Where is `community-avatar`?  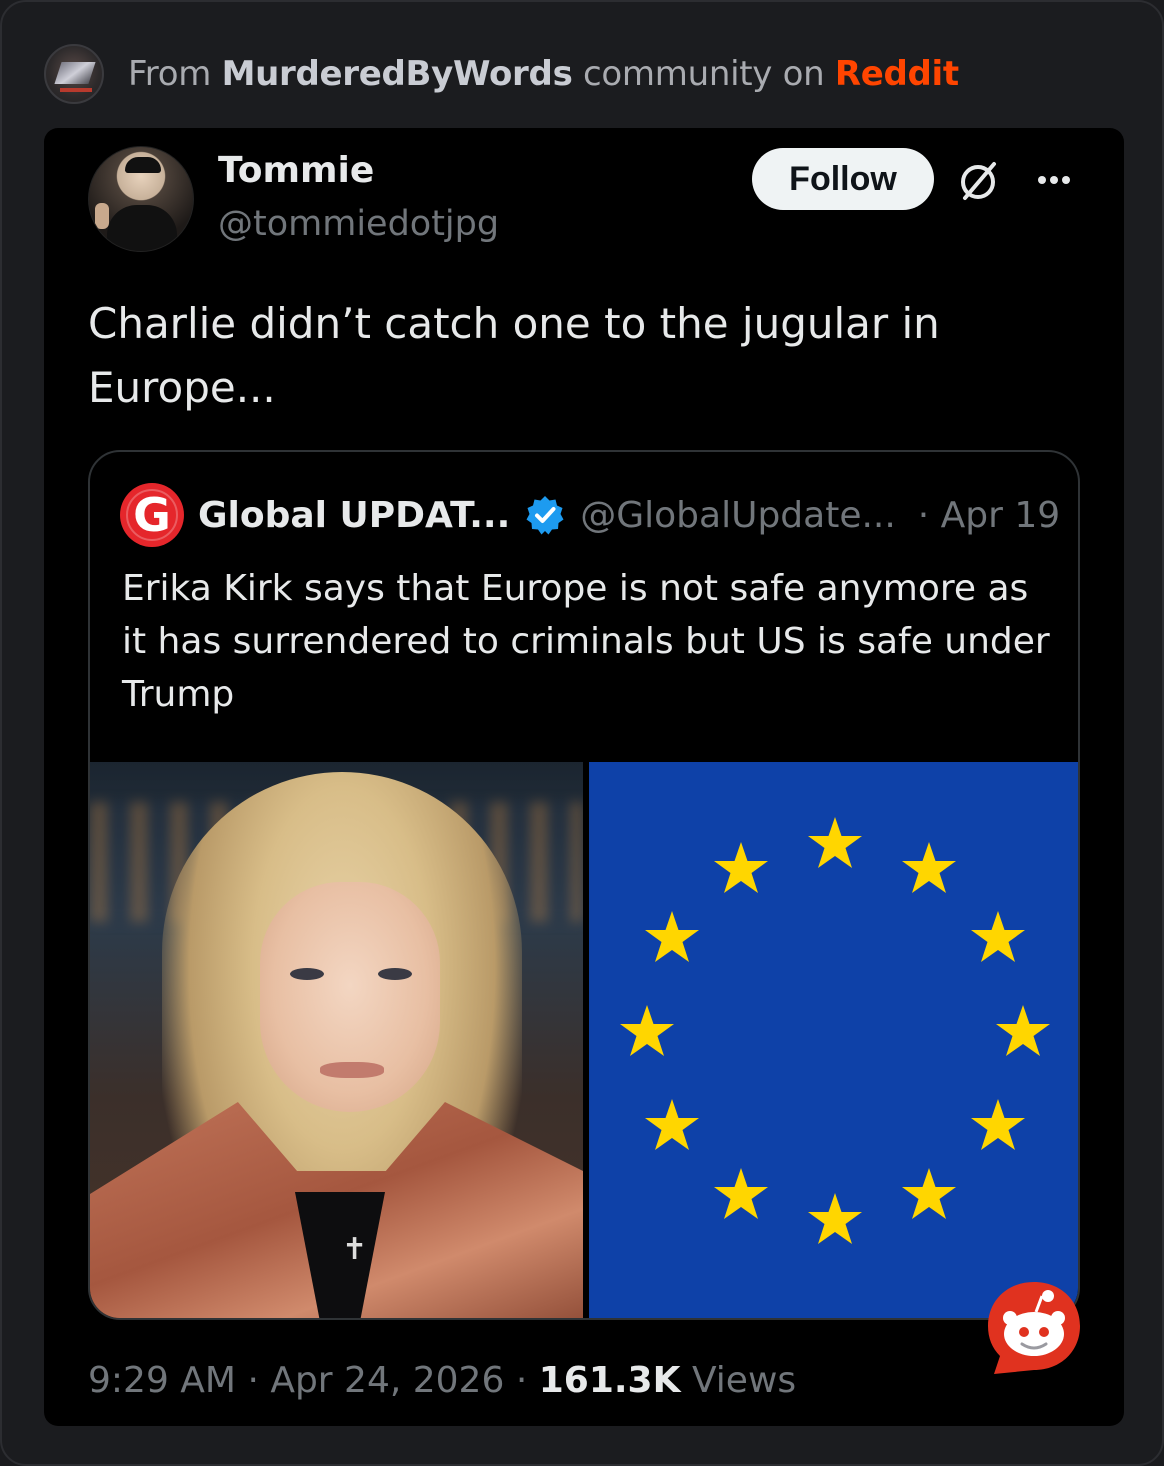
community-avatar is located at coordinates (74, 74).